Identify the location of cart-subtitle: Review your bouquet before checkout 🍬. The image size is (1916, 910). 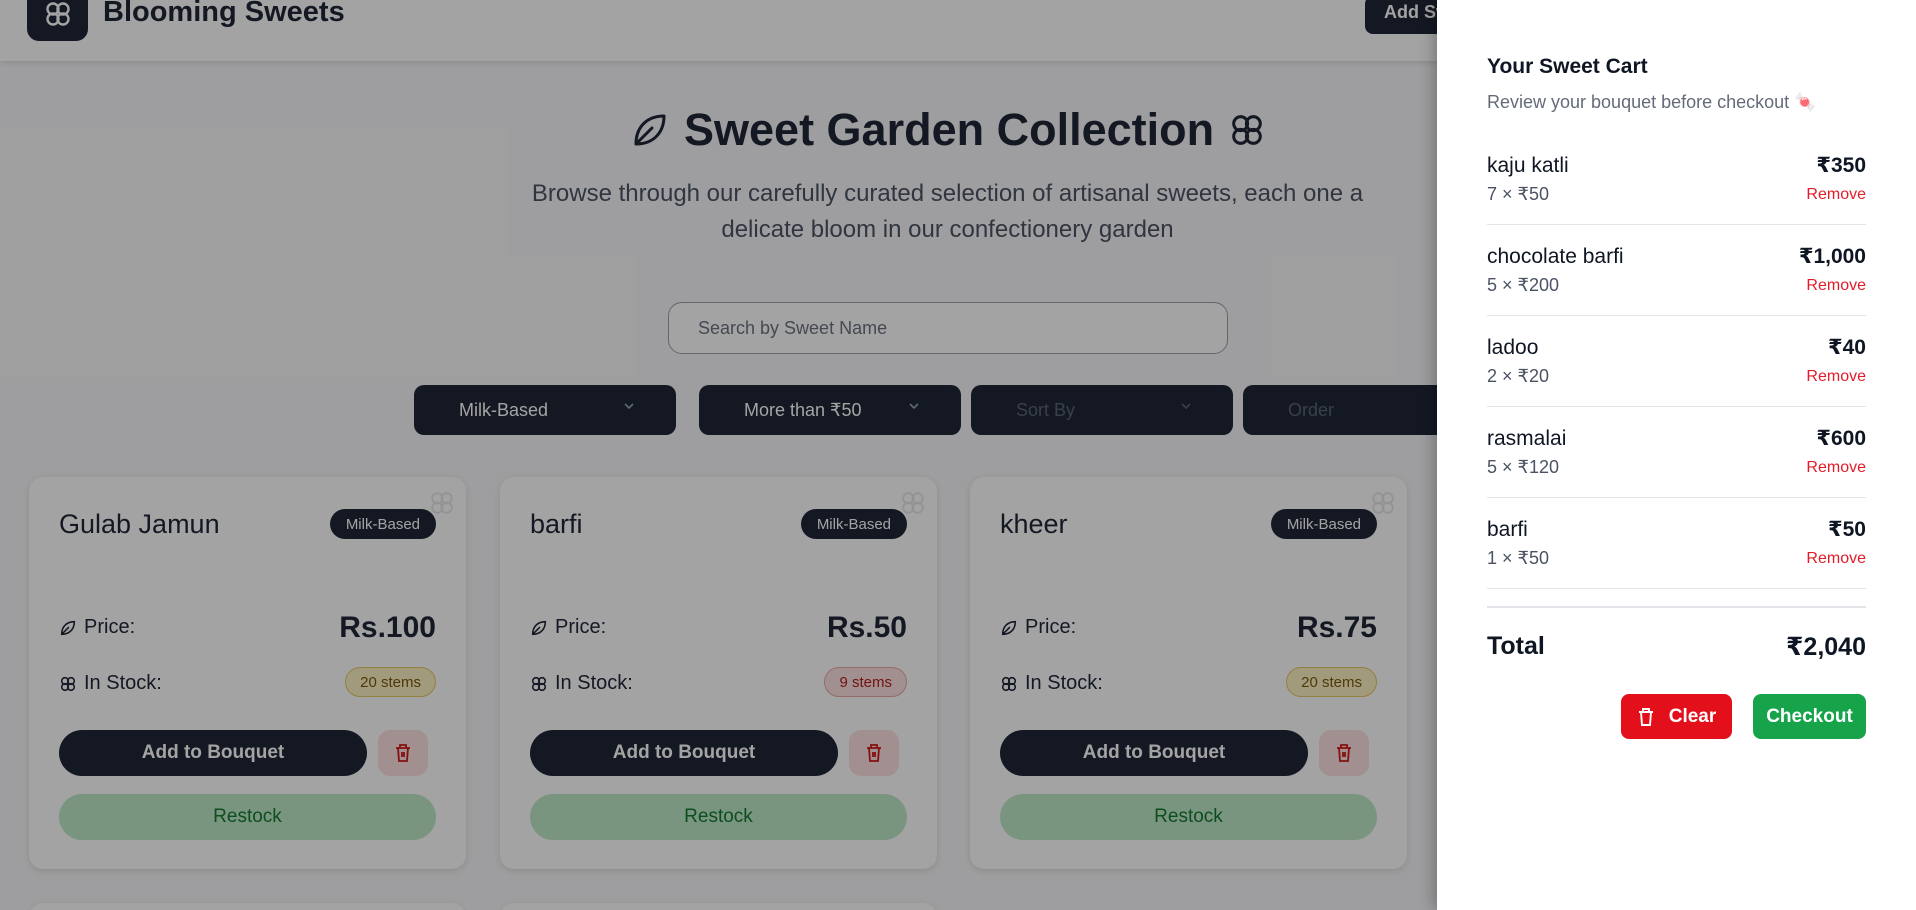
(1652, 102).